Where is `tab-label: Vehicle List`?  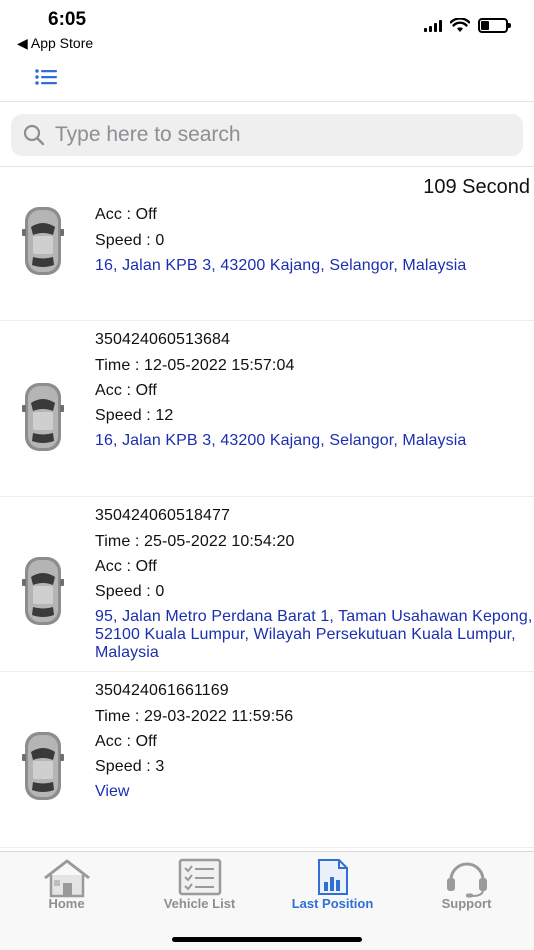 tab-label: Vehicle List is located at coordinates (199, 903).